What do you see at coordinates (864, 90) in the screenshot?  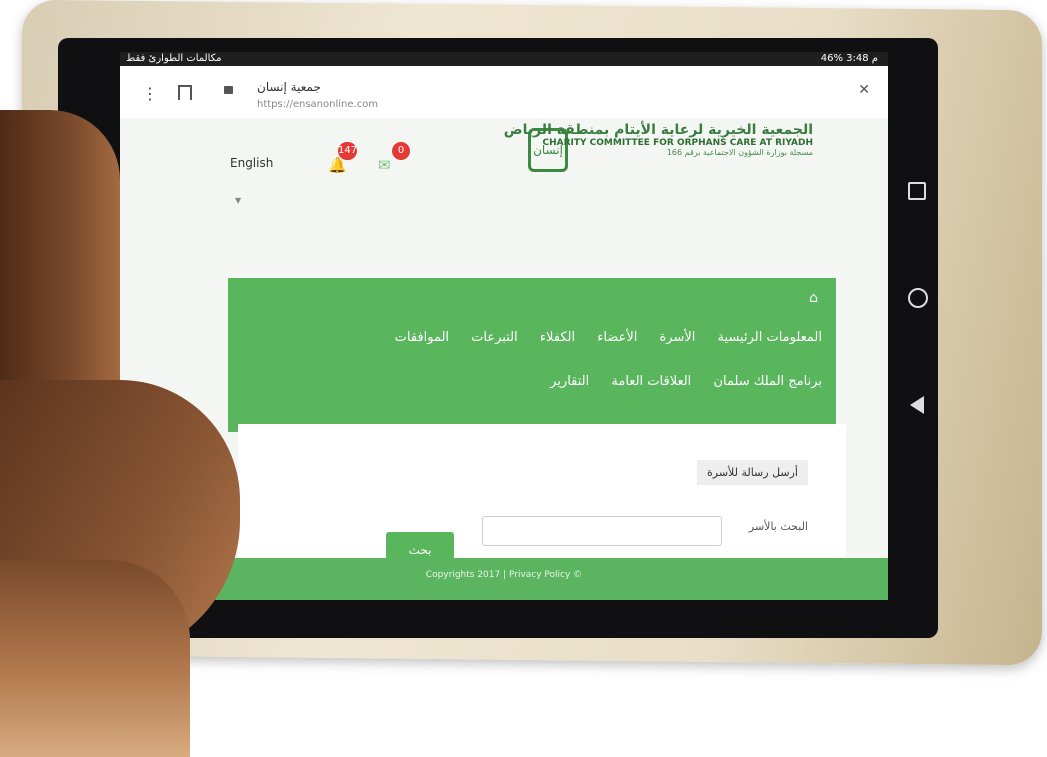 I see `close-icon: ✕` at bounding box center [864, 90].